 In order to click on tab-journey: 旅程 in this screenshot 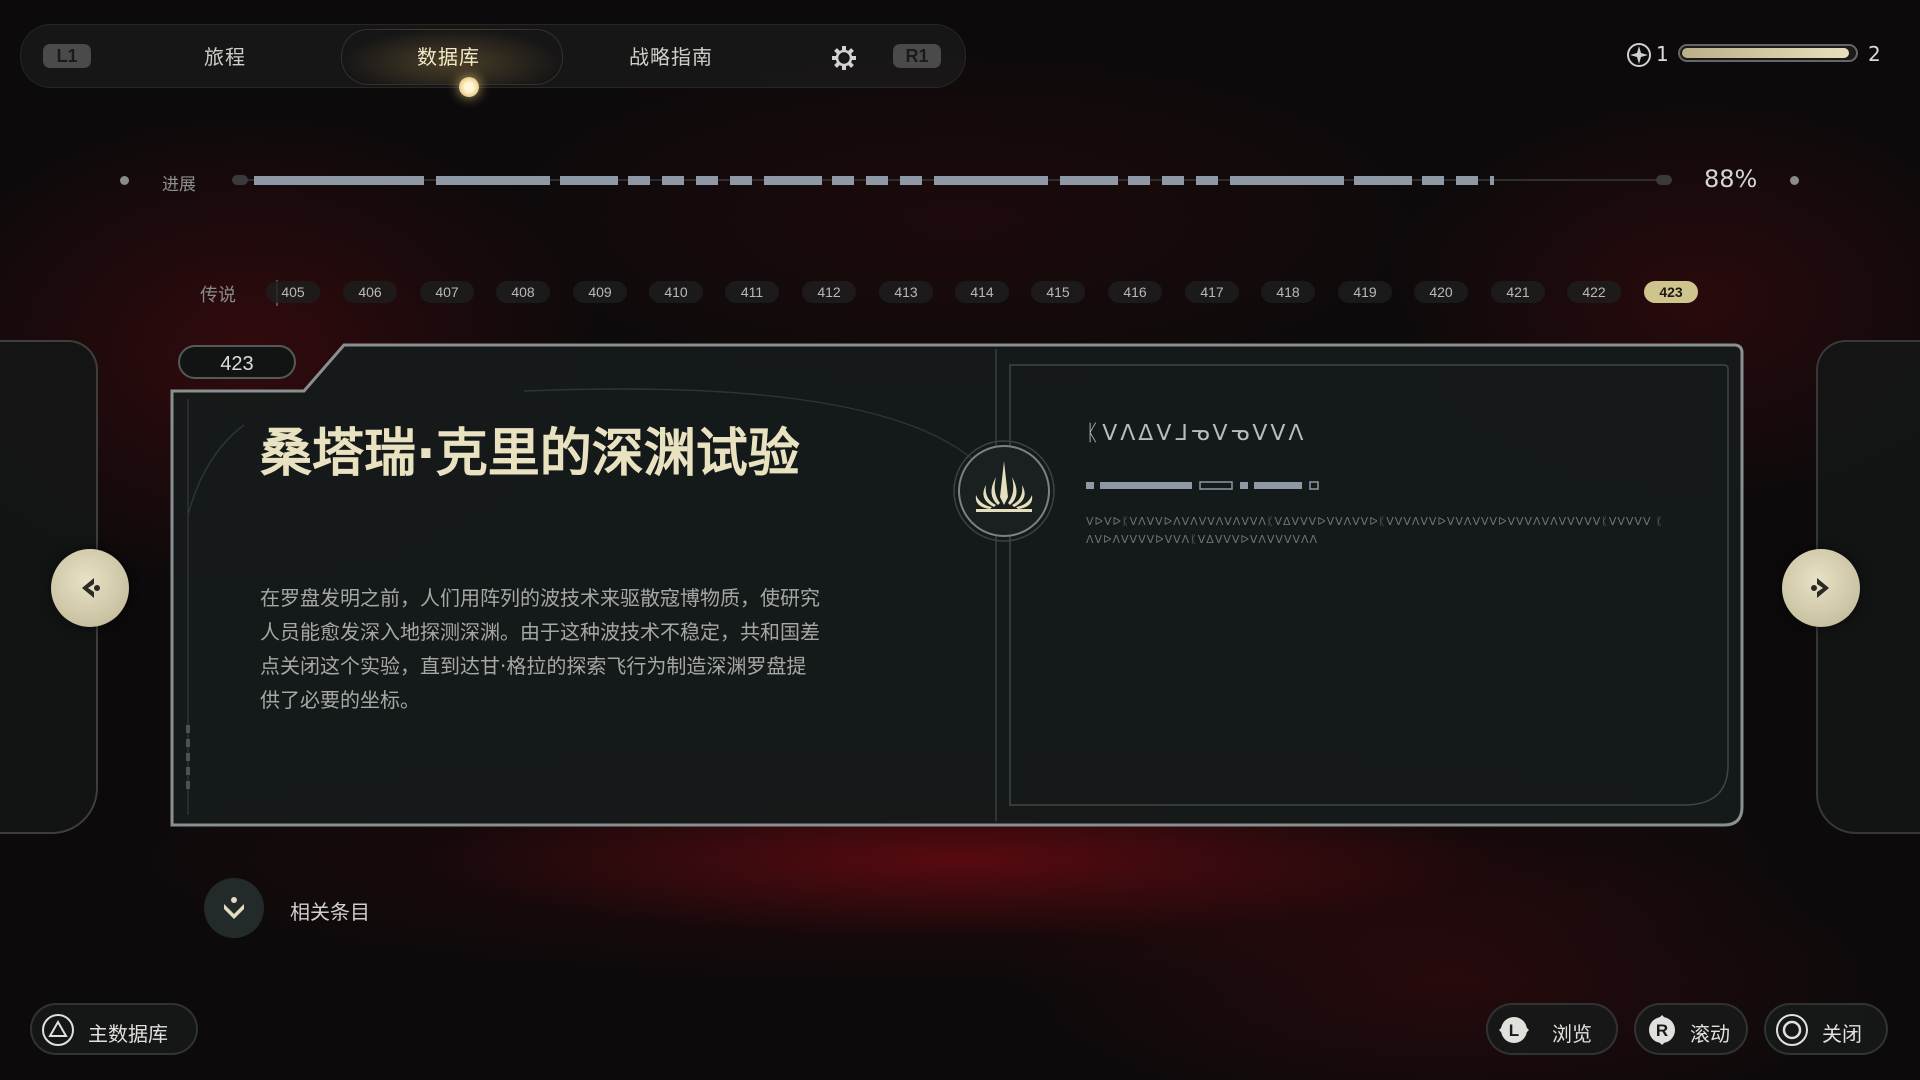, I will do `click(225, 55)`.